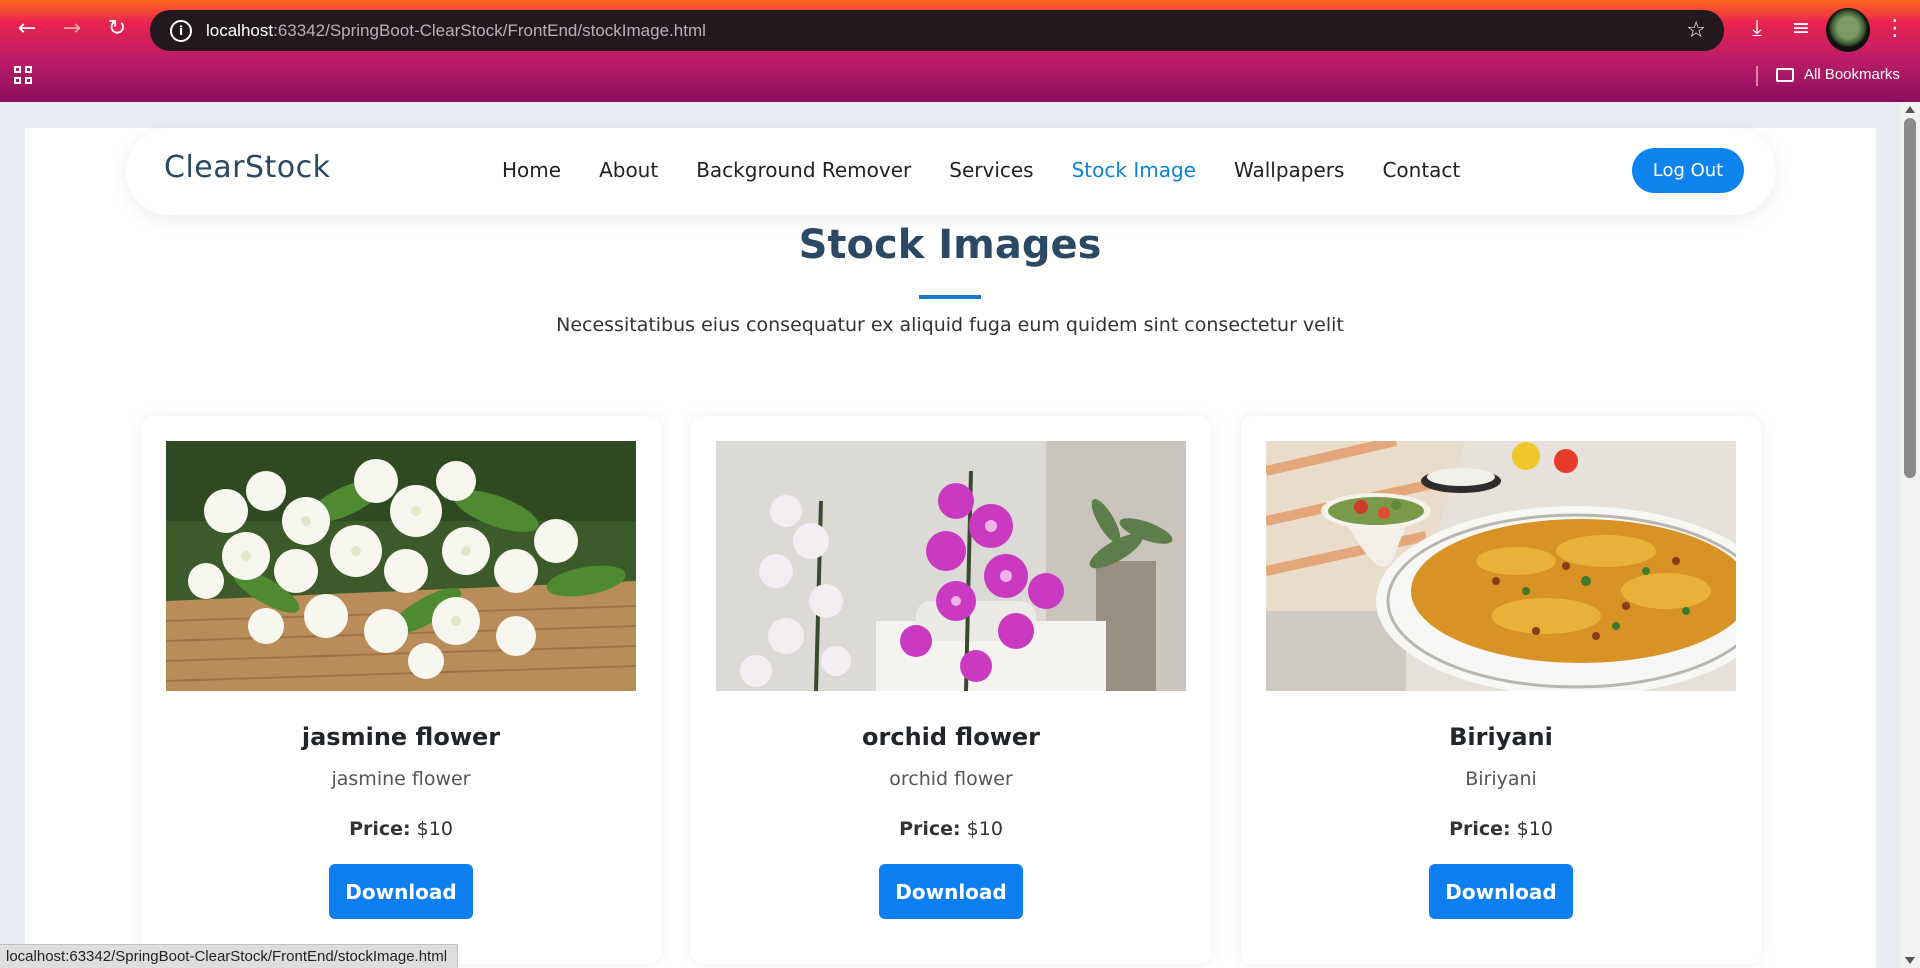 This screenshot has height=968, width=1920. What do you see at coordinates (401, 737) in the screenshot?
I see `card-title: jasmine flower` at bounding box center [401, 737].